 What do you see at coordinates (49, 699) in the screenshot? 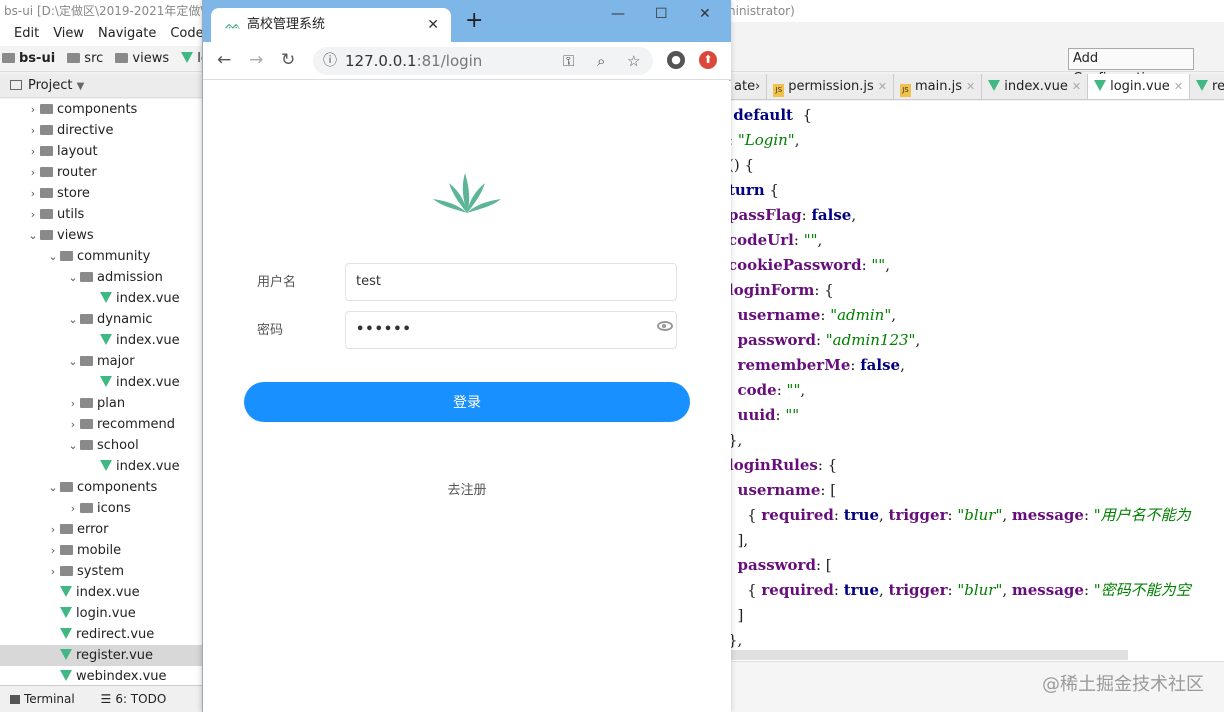
I see `terminal-tab: Terminal` at bounding box center [49, 699].